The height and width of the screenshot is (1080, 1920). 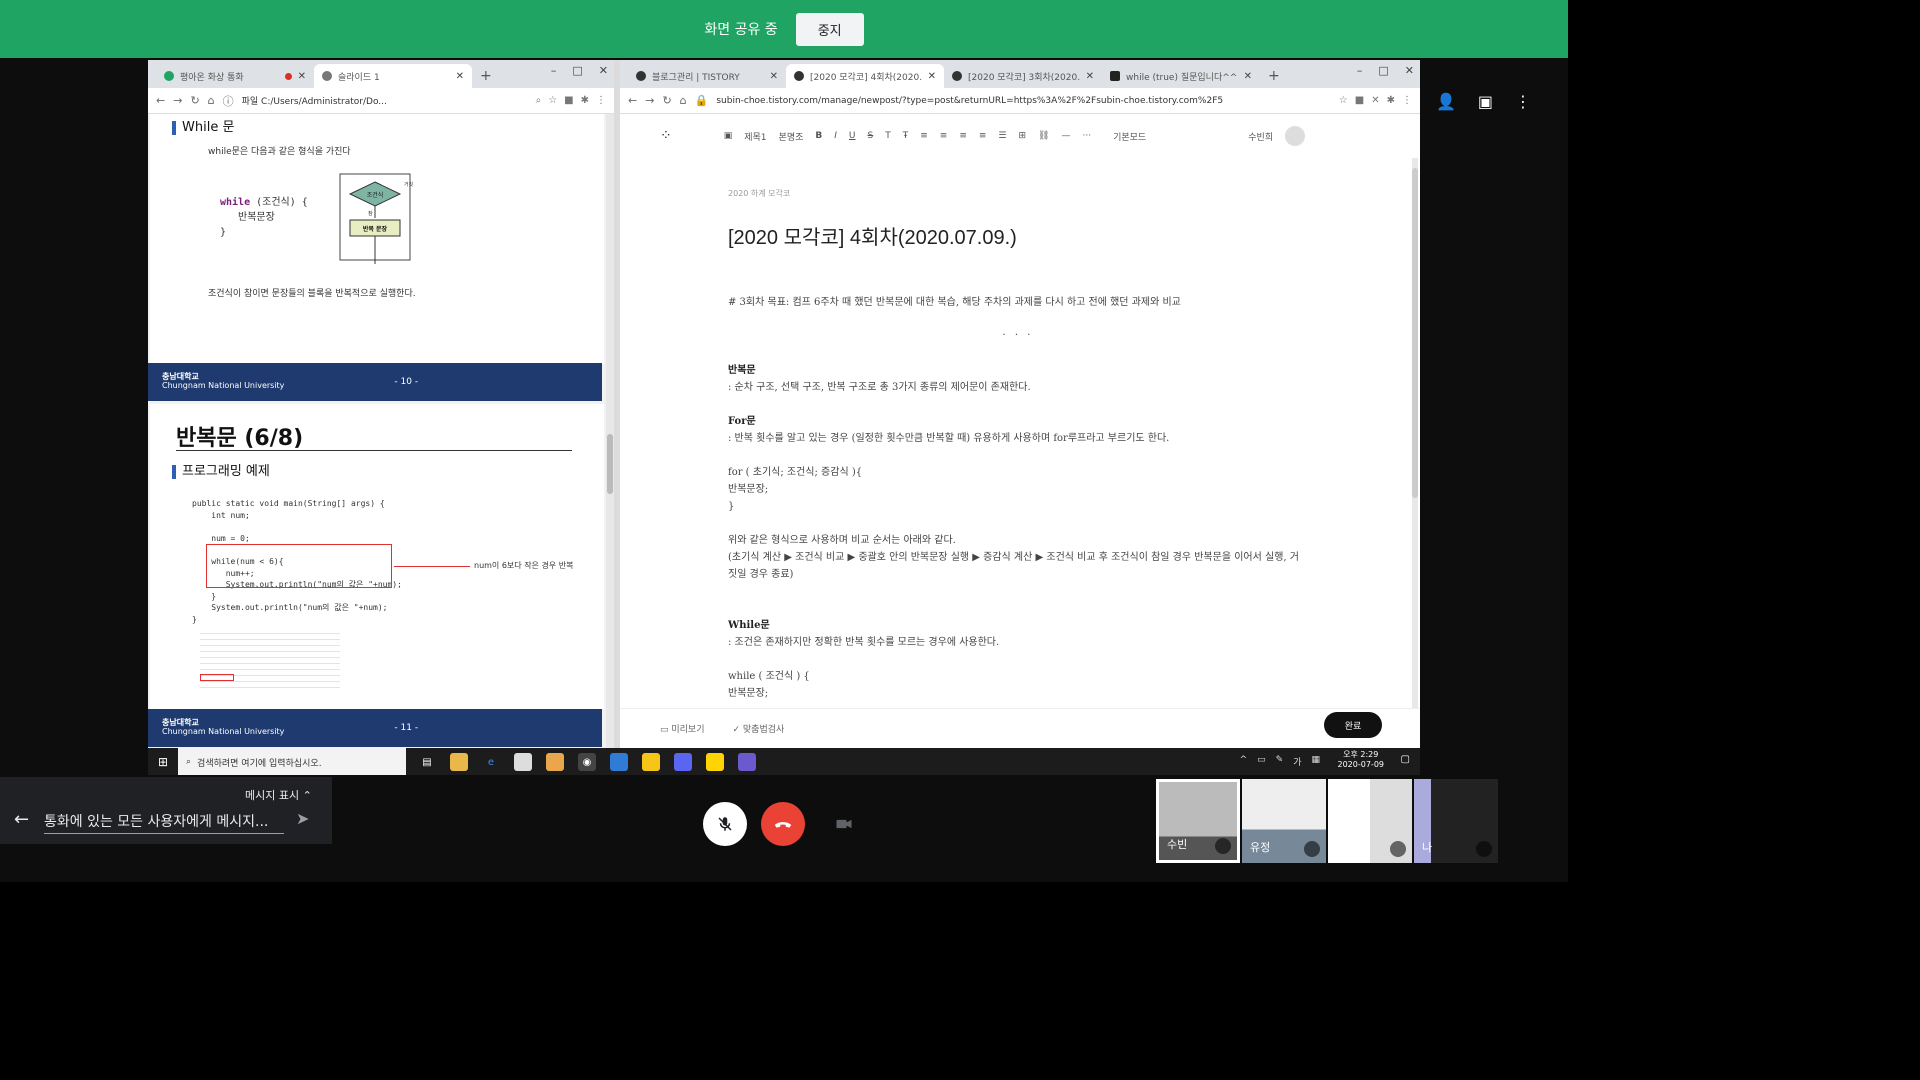 What do you see at coordinates (759, 728) in the screenshot?
I see `spellcheck-button: ✓ 맞춤법검사` at bounding box center [759, 728].